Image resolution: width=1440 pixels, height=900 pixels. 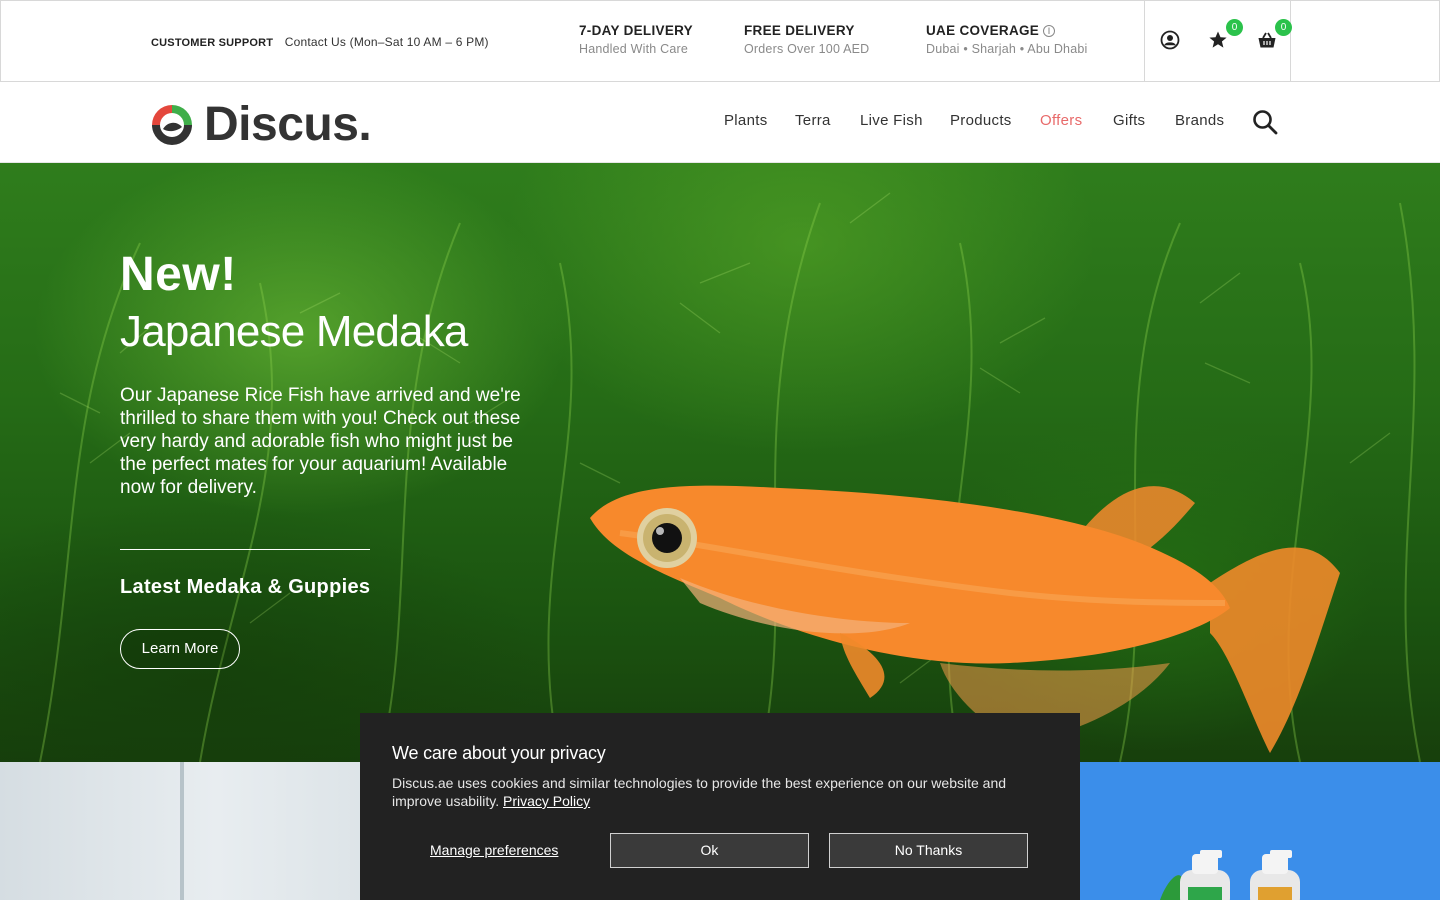 I want to click on cookie-no-thanks-button: No Thanks, so click(x=928, y=850).